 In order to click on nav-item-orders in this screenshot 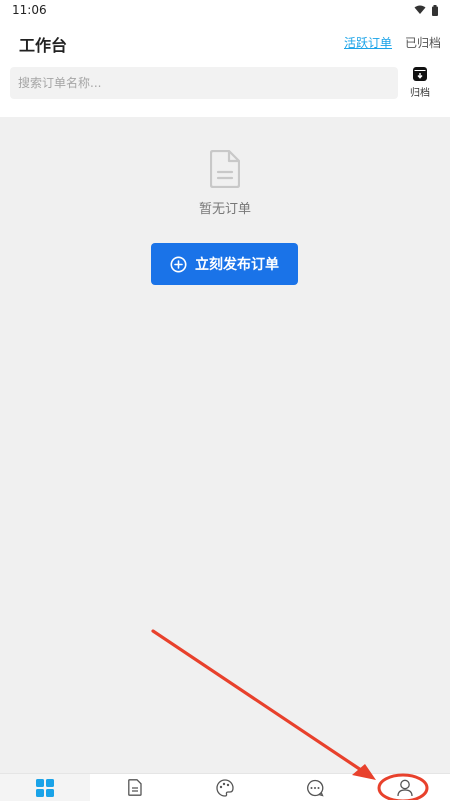, I will do `click(135, 787)`.